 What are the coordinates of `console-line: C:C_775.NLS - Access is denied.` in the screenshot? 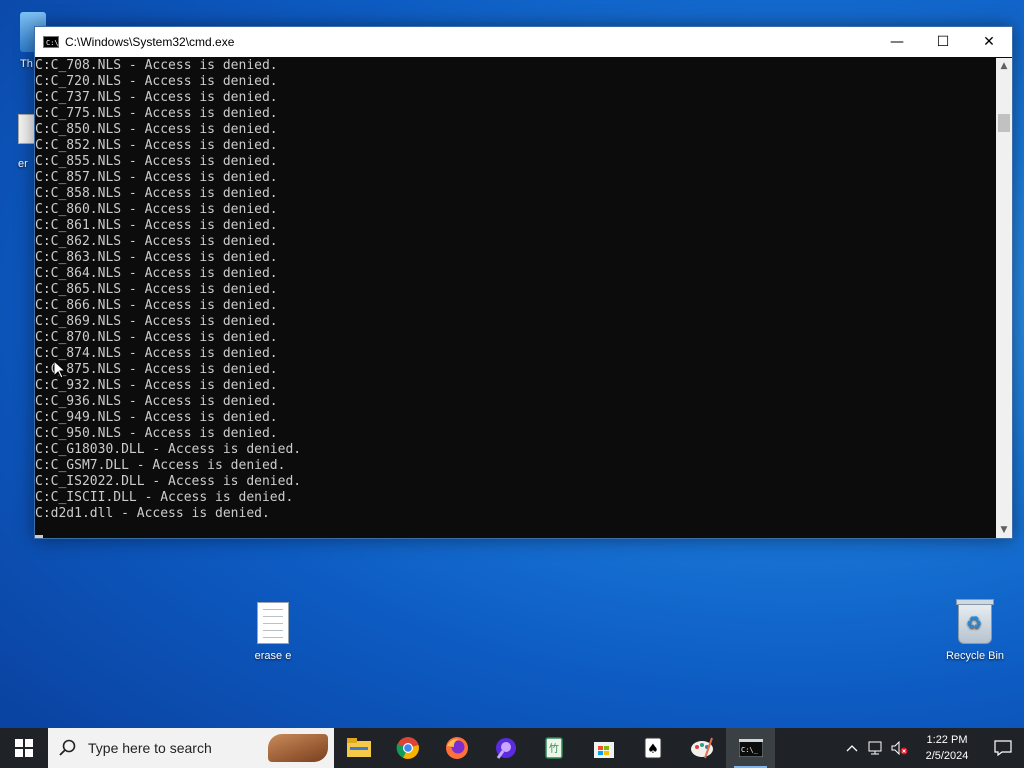 It's located at (156, 113).